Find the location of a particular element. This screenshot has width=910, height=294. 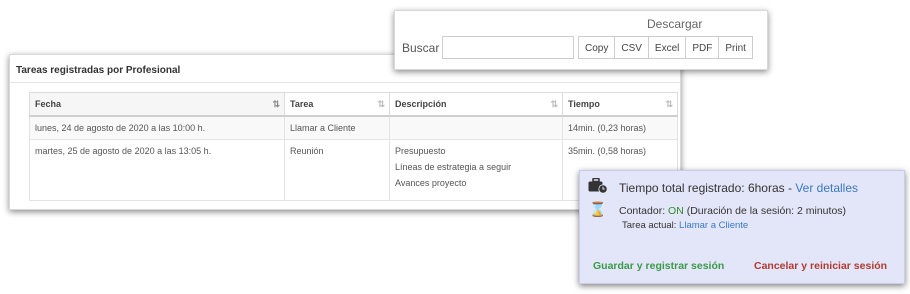

panel-divider is located at coordinates (345, 82).